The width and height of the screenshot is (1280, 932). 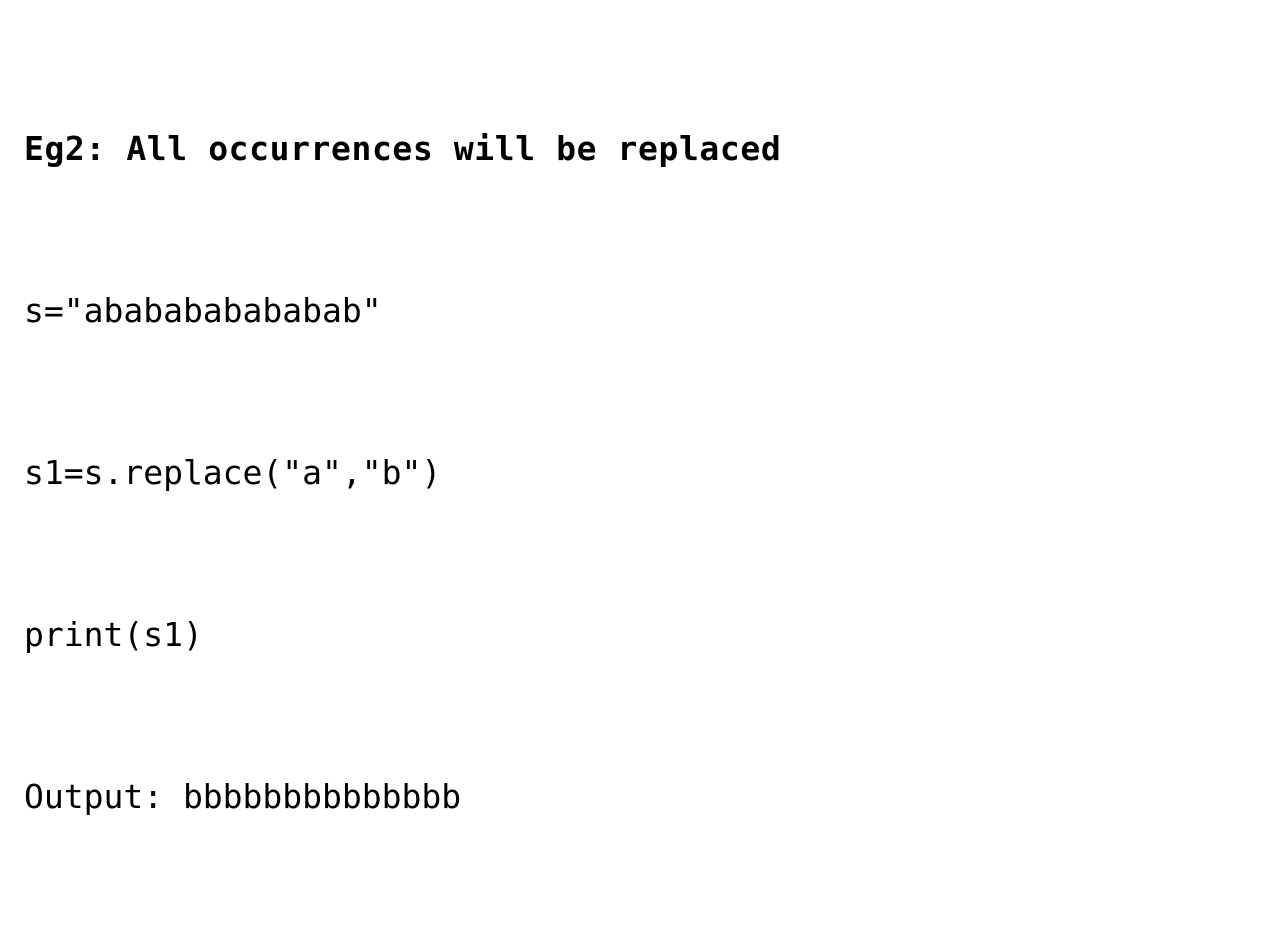 What do you see at coordinates (113, 634) in the screenshot?
I see `code-line-print: print(s1)` at bounding box center [113, 634].